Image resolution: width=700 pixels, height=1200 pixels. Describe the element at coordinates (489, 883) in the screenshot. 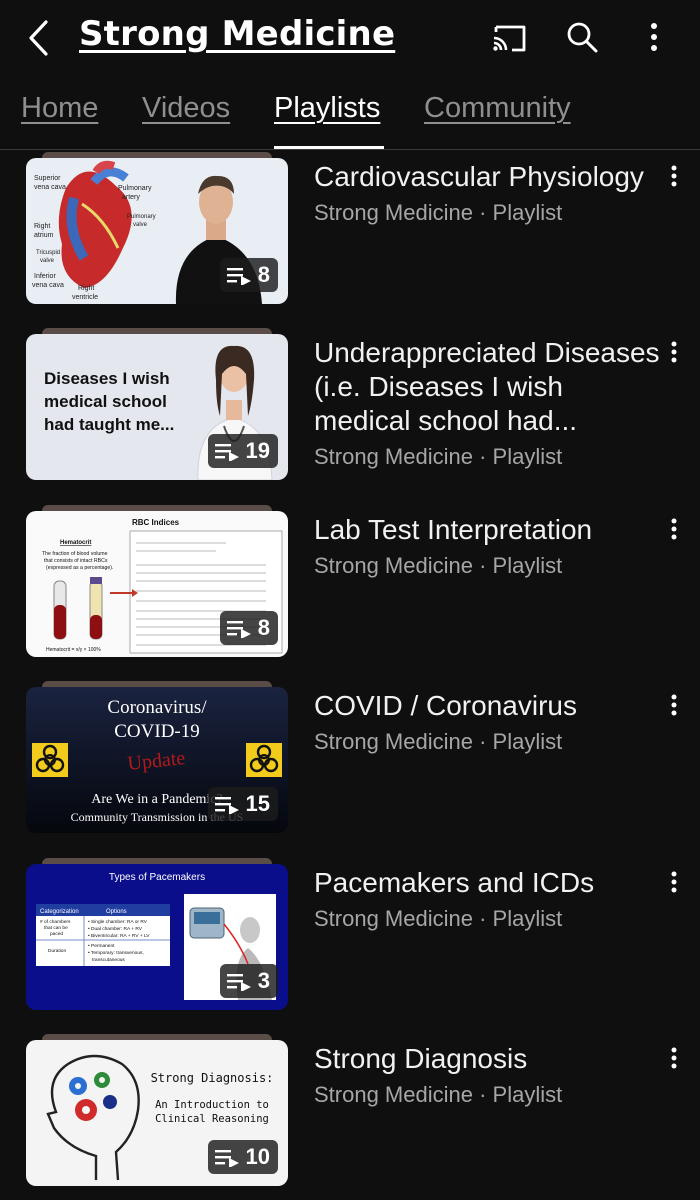

I see `playlist-title: Pacemakers and ICDs` at that location.